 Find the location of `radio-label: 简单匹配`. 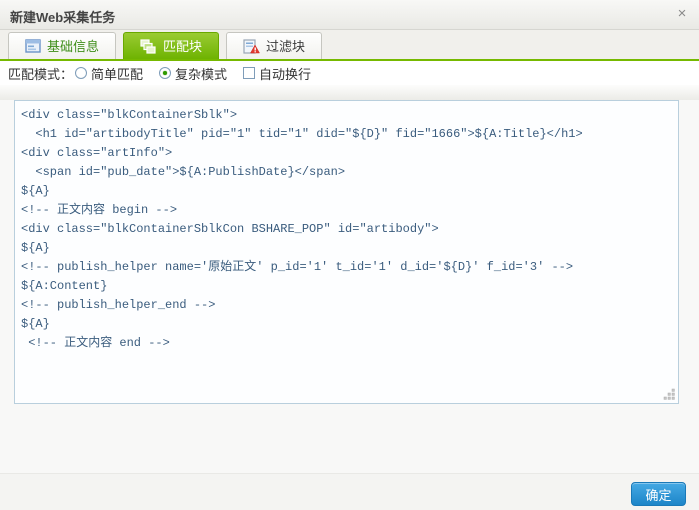

radio-label: 简单匹配 is located at coordinates (117, 74).